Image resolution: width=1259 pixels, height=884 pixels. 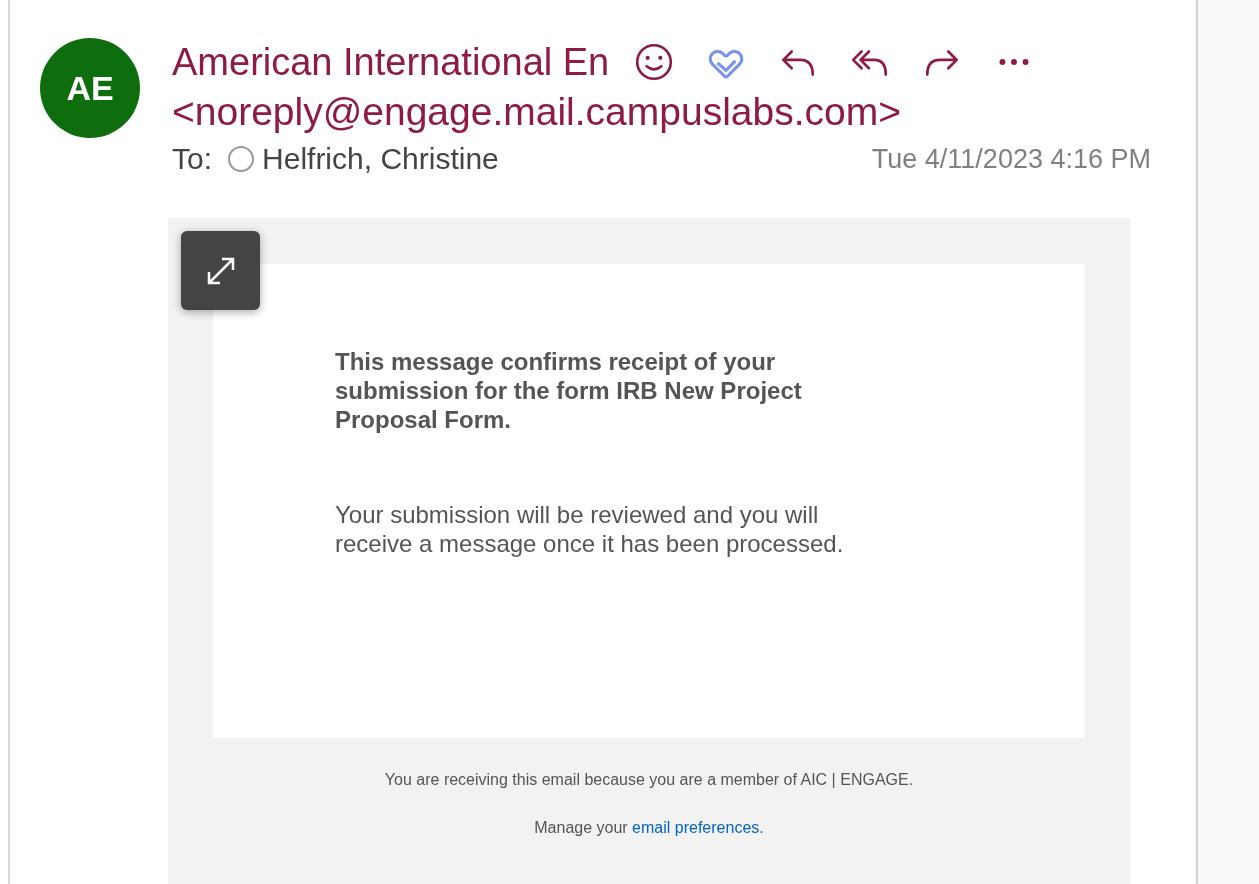 I want to click on confirmation-heading: This message confirms receipt of your submission for the form IRB New Project Proposal Form., so click(x=569, y=390).